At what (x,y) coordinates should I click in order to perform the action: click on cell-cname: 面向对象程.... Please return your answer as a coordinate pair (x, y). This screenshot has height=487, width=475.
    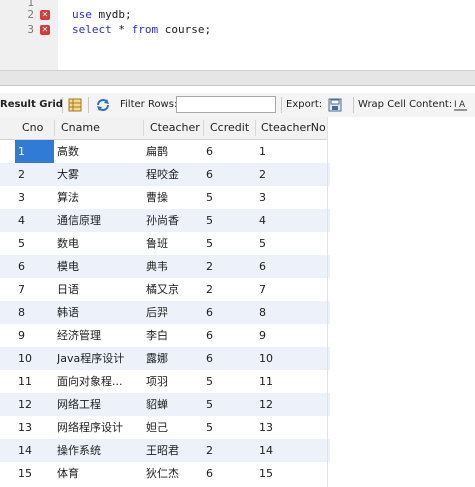
    Looking at the image, I should click on (98, 381).